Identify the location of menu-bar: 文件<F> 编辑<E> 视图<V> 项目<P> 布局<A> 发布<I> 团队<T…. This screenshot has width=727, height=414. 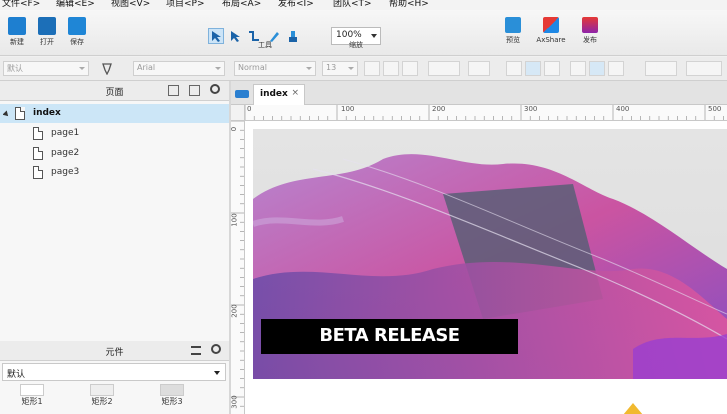
(363, 5).